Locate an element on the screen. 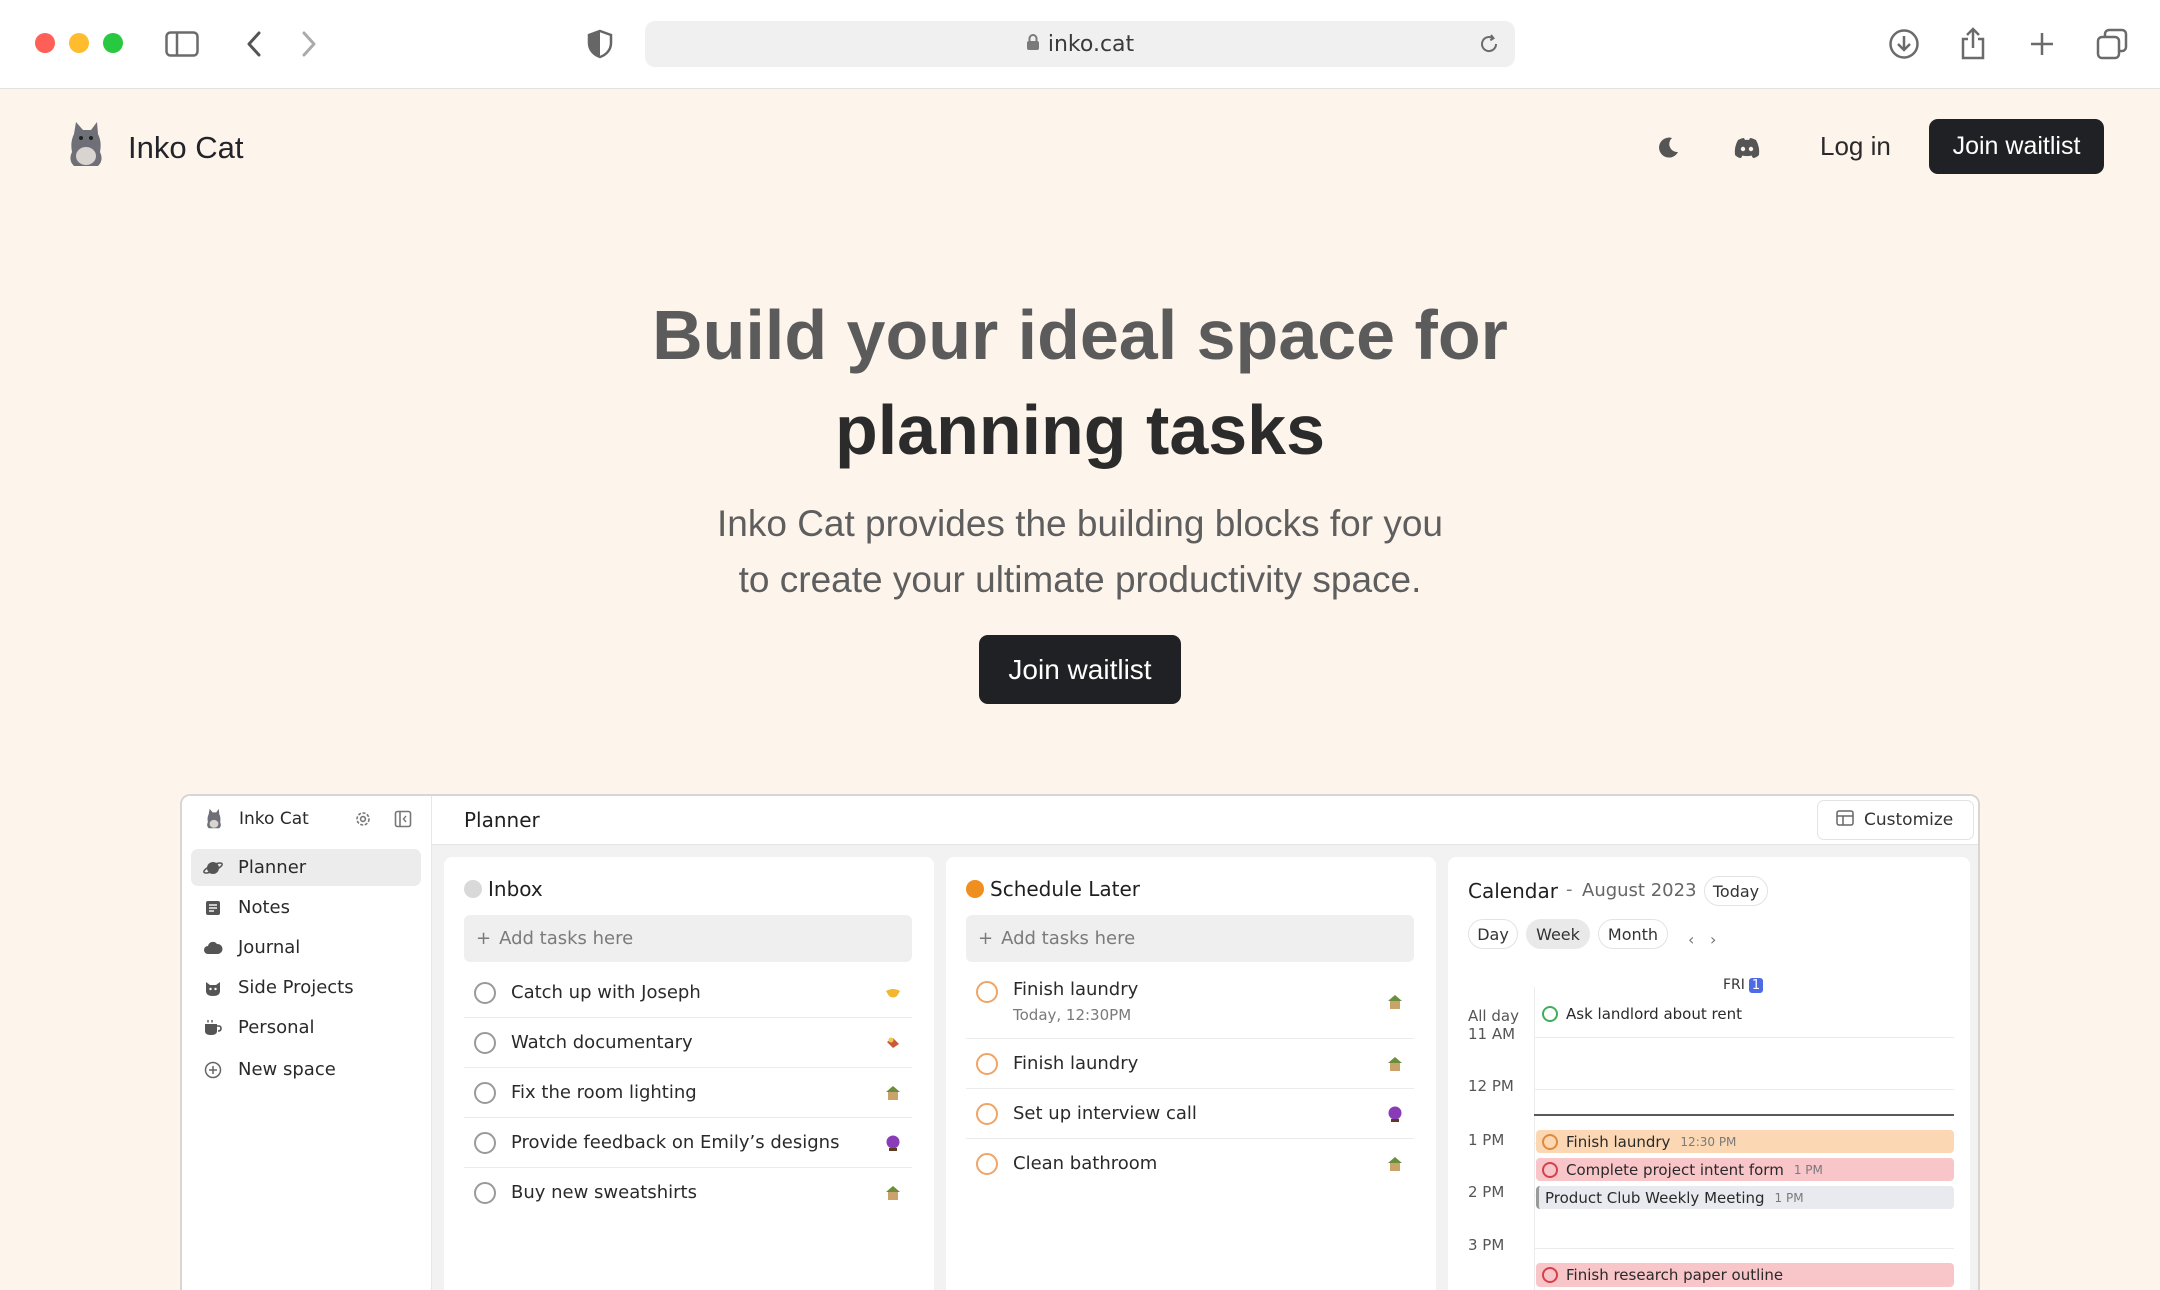 The height and width of the screenshot is (1290, 2160). list-item: Finish laundry Today, 12:30PM is located at coordinates (1190, 1004).